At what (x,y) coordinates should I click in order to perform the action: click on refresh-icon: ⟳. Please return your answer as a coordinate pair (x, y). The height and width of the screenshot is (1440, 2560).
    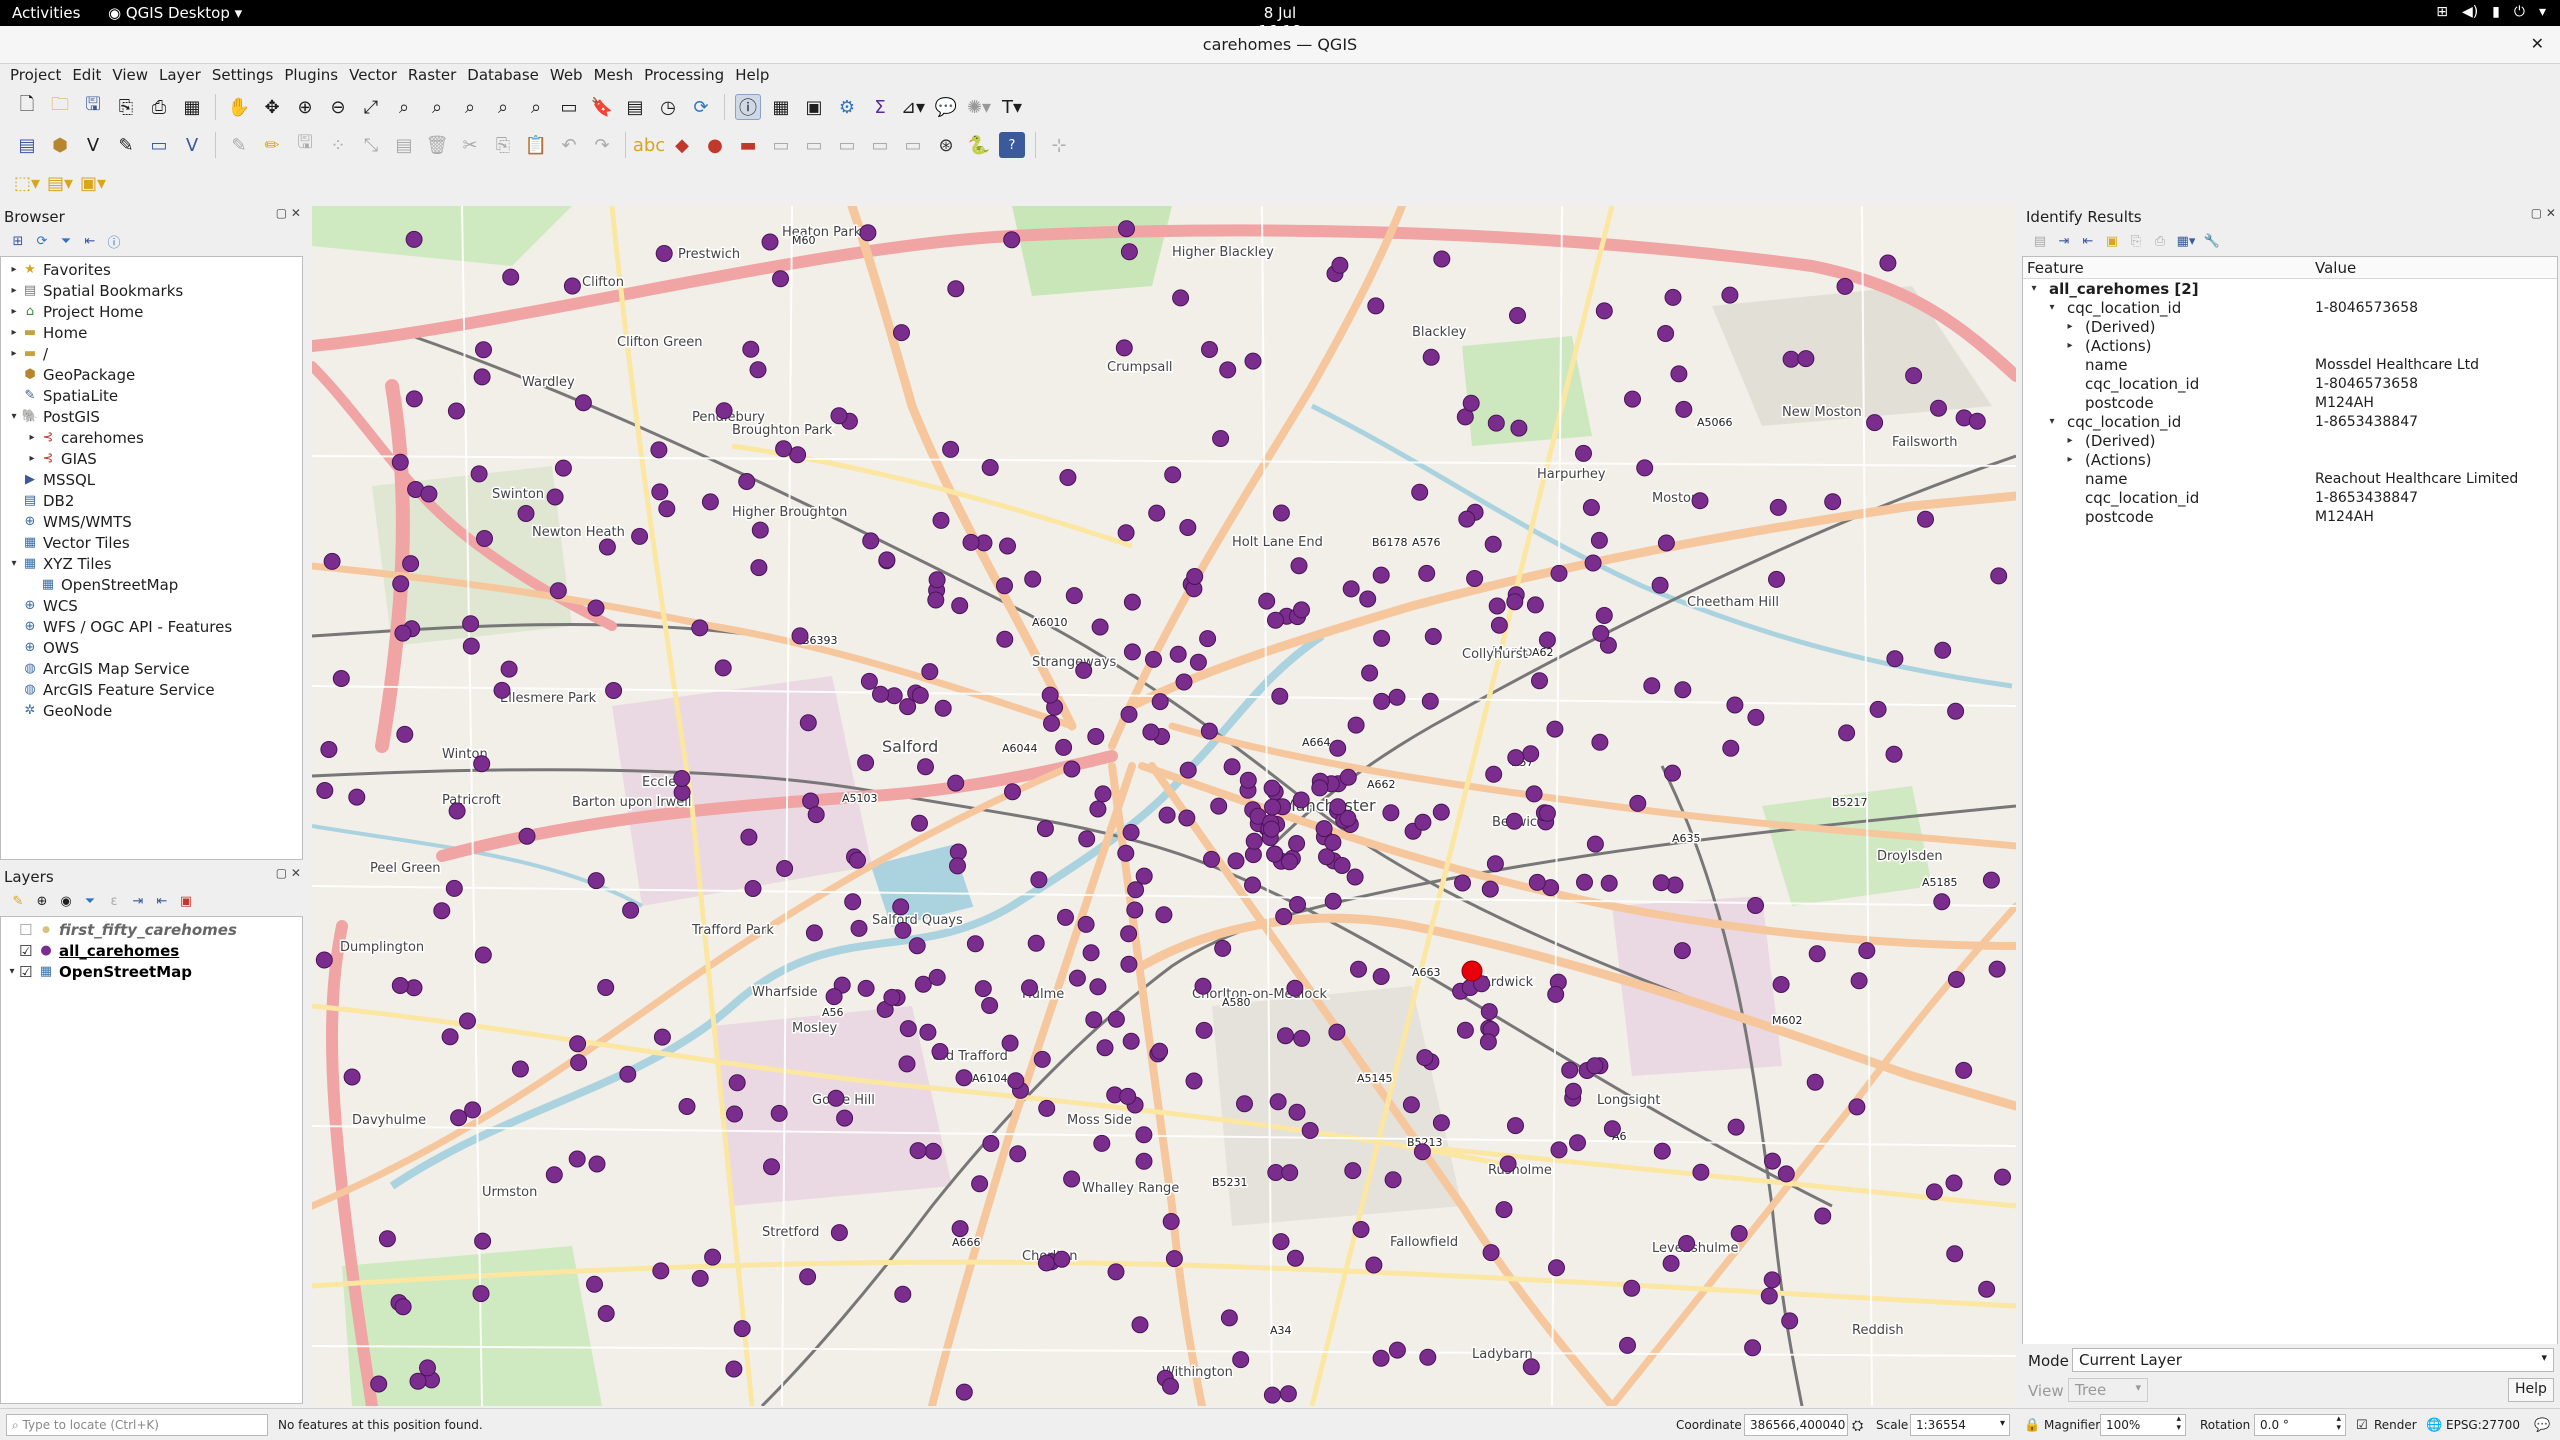
    Looking at the image, I should click on (701, 107).